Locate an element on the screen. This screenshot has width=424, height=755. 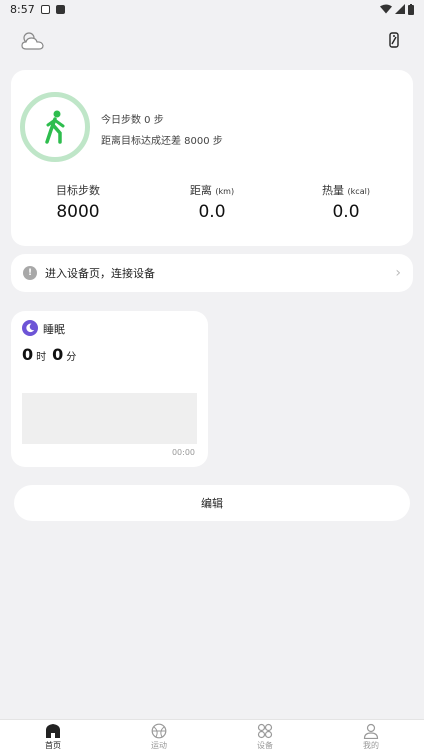
weather-icon is located at coordinates (33, 41).